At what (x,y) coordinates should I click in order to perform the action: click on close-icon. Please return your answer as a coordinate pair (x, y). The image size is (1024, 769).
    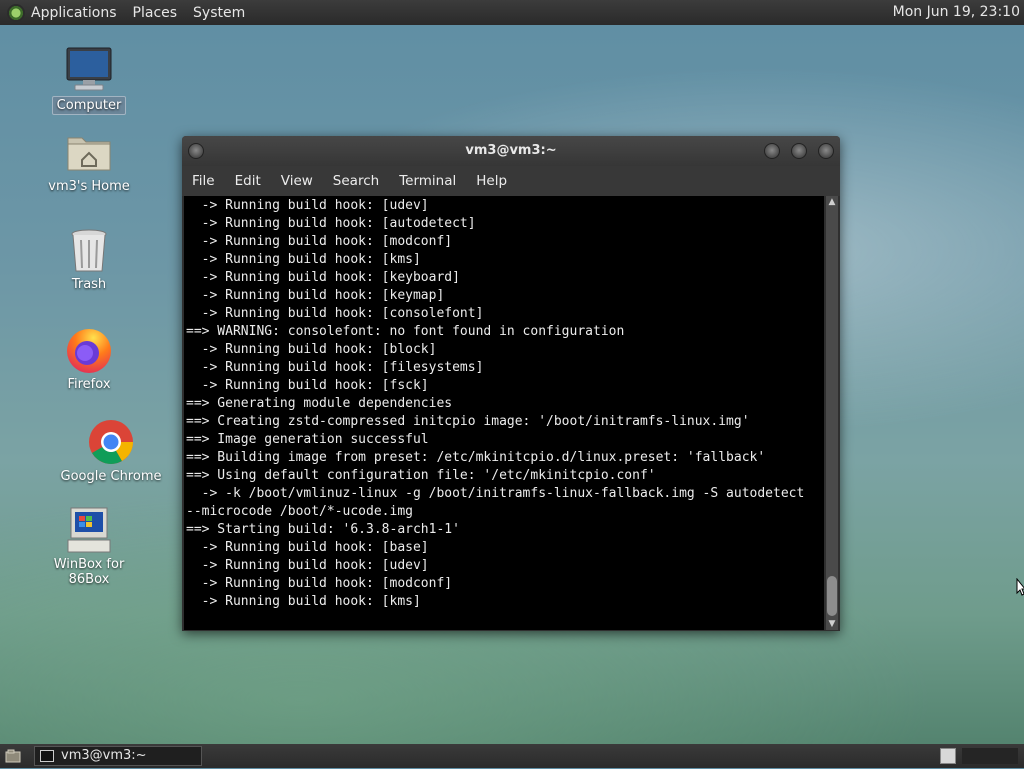
    Looking at the image, I should click on (826, 151).